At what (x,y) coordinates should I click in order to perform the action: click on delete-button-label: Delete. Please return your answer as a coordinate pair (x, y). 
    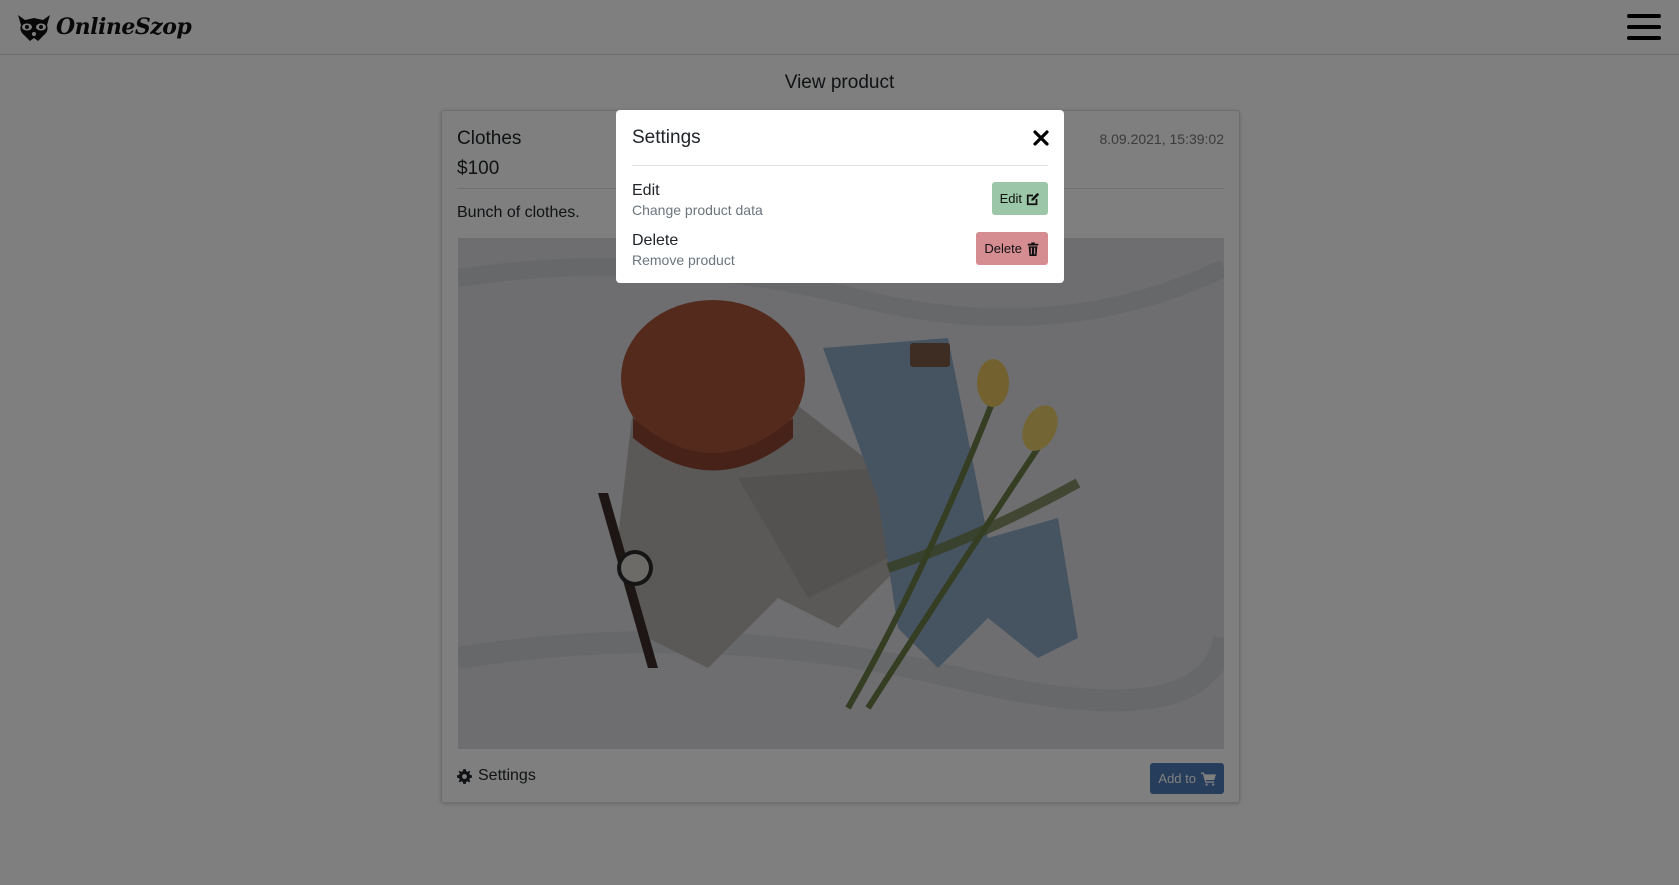
    Looking at the image, I should click on (1003, 248).